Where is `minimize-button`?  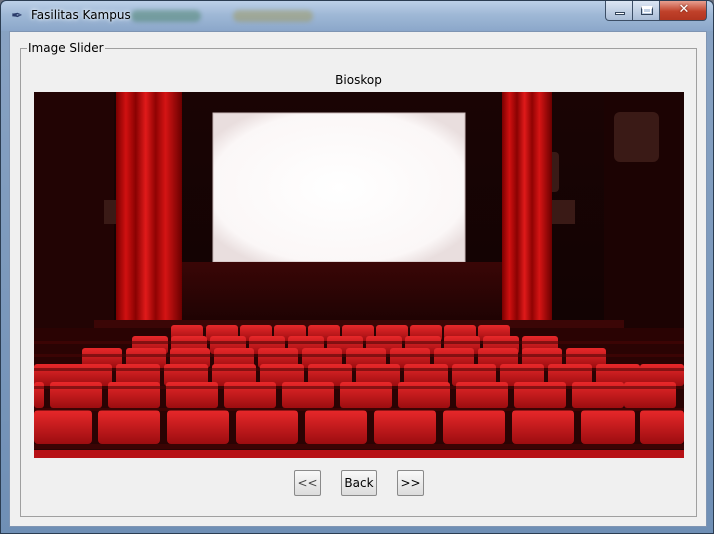
minimize-button is located at coordinates (619, 11).